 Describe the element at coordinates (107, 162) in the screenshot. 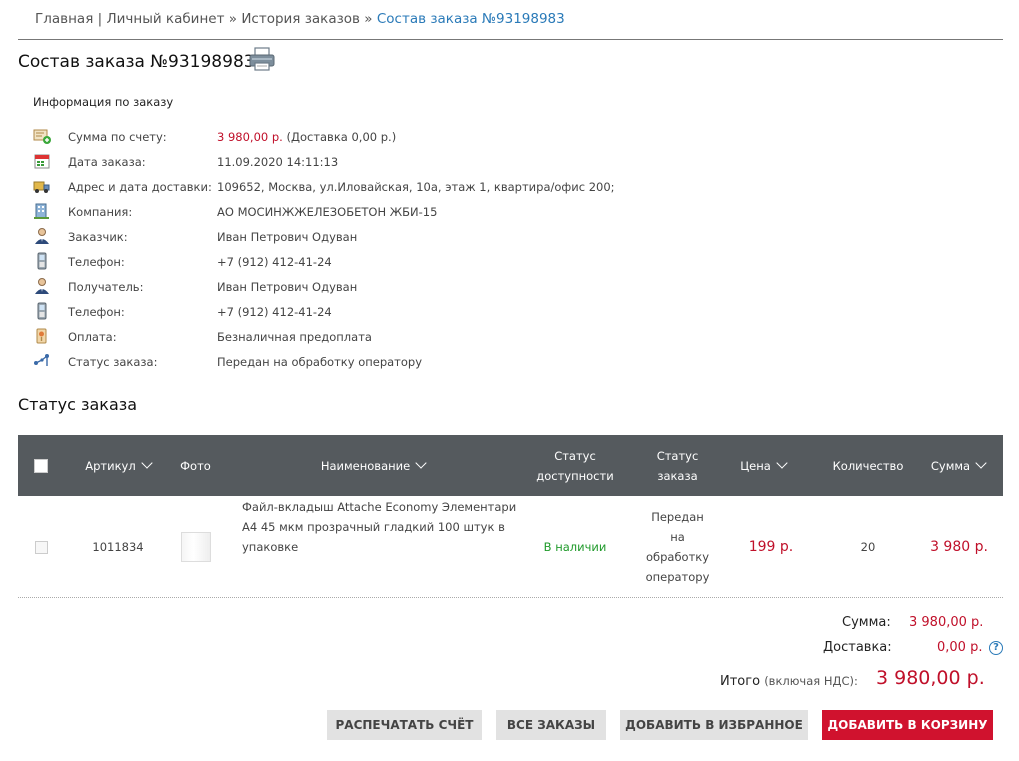

I see `info-label: Дата заказа:` at that location.